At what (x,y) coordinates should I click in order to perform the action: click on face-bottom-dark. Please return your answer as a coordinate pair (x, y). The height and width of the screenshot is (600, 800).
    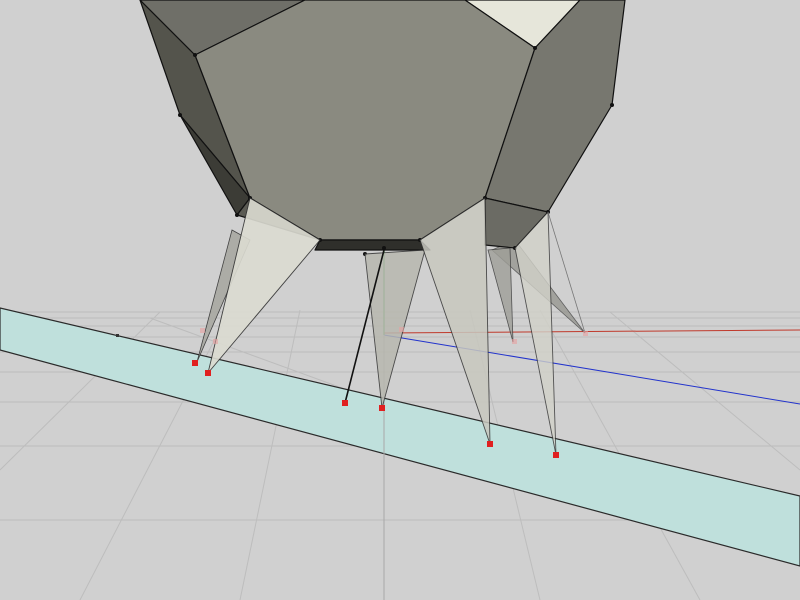
    Looking at the image, I should click on (372, 245).